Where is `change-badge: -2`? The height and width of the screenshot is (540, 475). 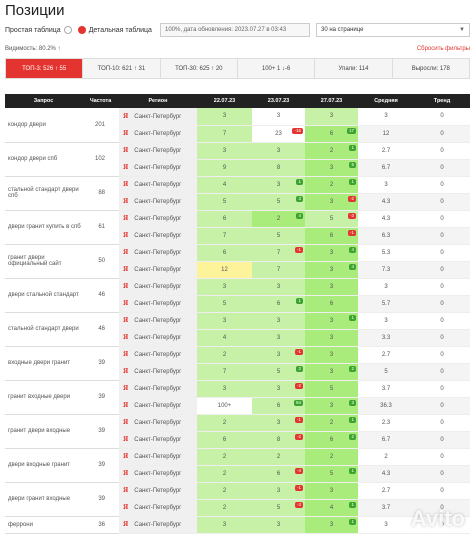 change-badge: -2 is located at coordinates (298, 385).